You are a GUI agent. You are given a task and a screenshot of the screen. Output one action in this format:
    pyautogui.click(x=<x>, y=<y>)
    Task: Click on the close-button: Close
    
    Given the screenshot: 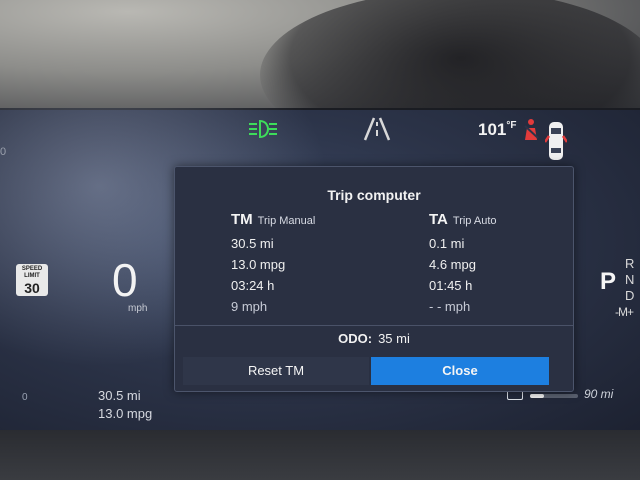 What is the action you would take?
    pyautogui.click(x=460, y=371)
    